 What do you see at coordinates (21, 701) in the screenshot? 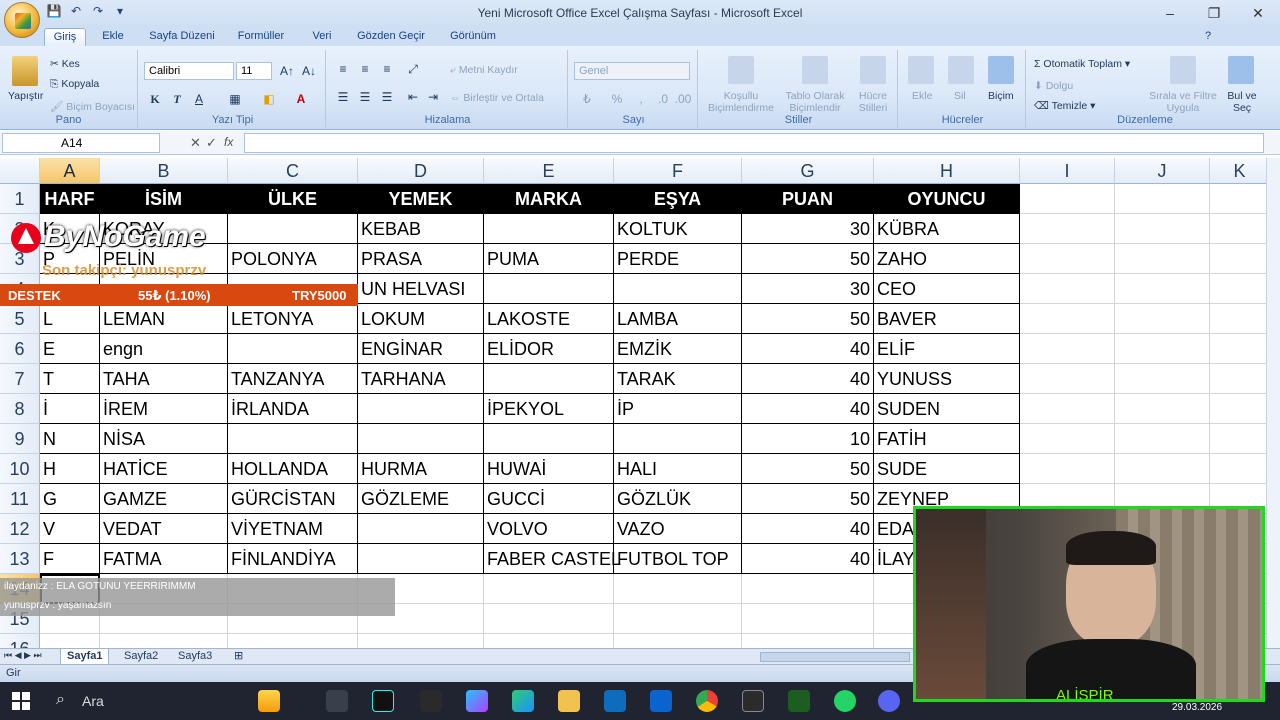
I see `windows-start-icon` at bounding box center [21, 701].